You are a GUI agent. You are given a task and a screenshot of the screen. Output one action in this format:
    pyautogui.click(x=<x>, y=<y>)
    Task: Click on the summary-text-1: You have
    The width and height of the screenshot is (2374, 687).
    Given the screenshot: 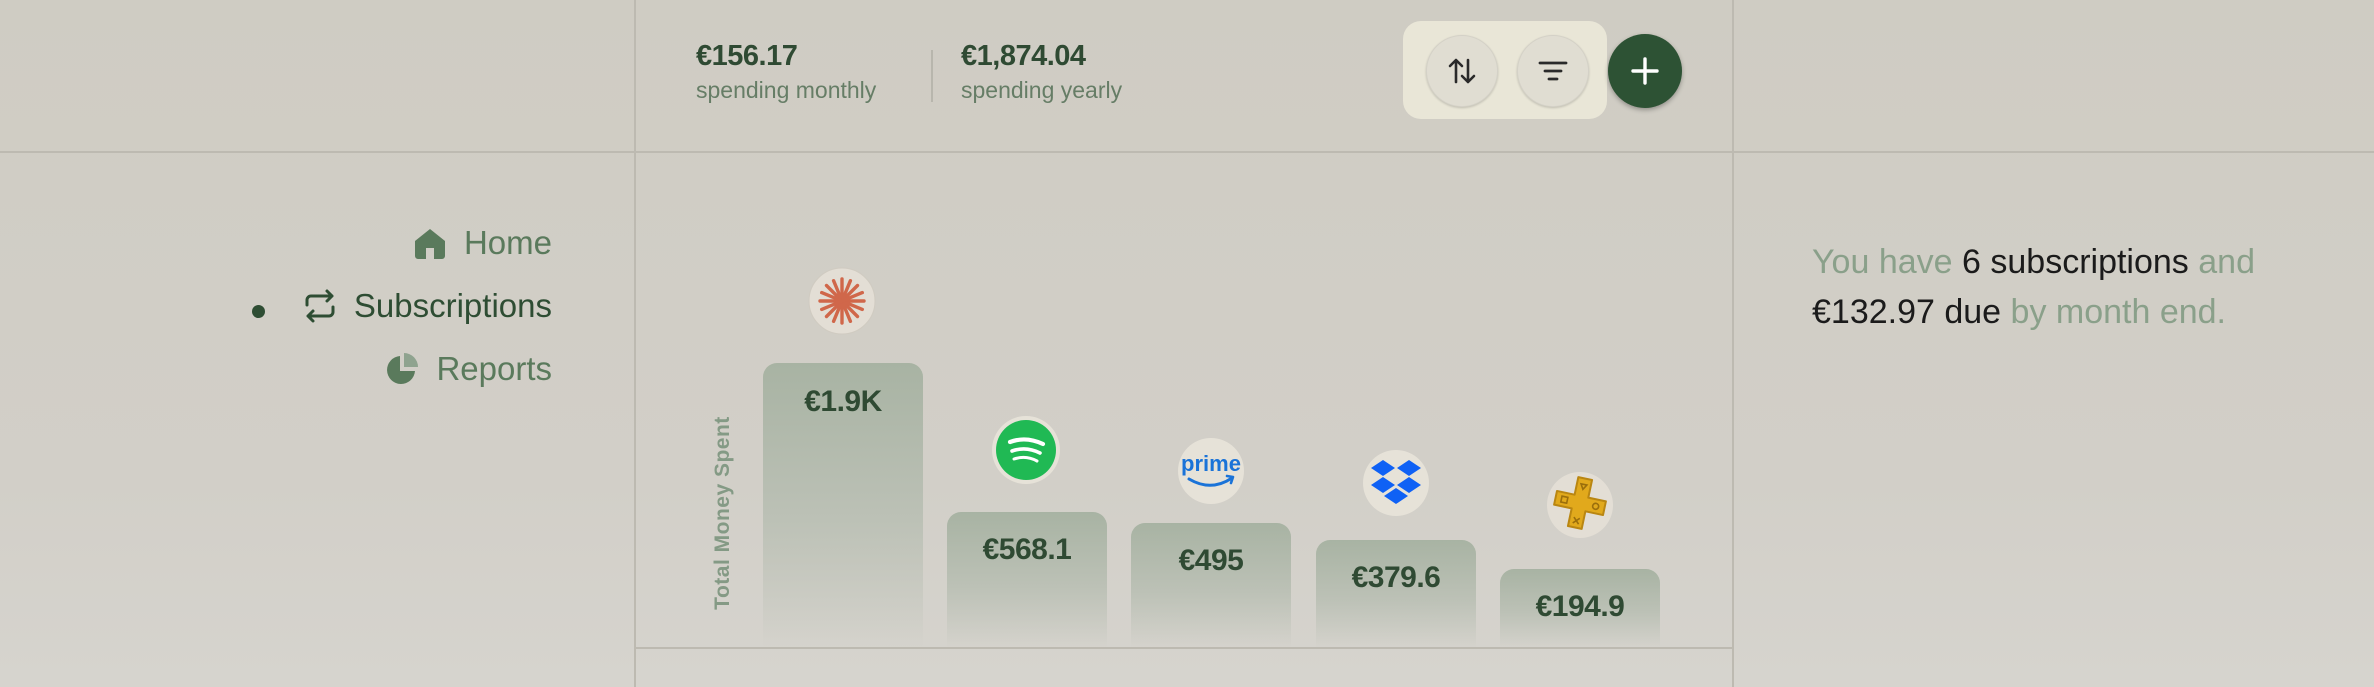 What is the action you would take?
    pyautogui.click(x=1882, y=262)
    